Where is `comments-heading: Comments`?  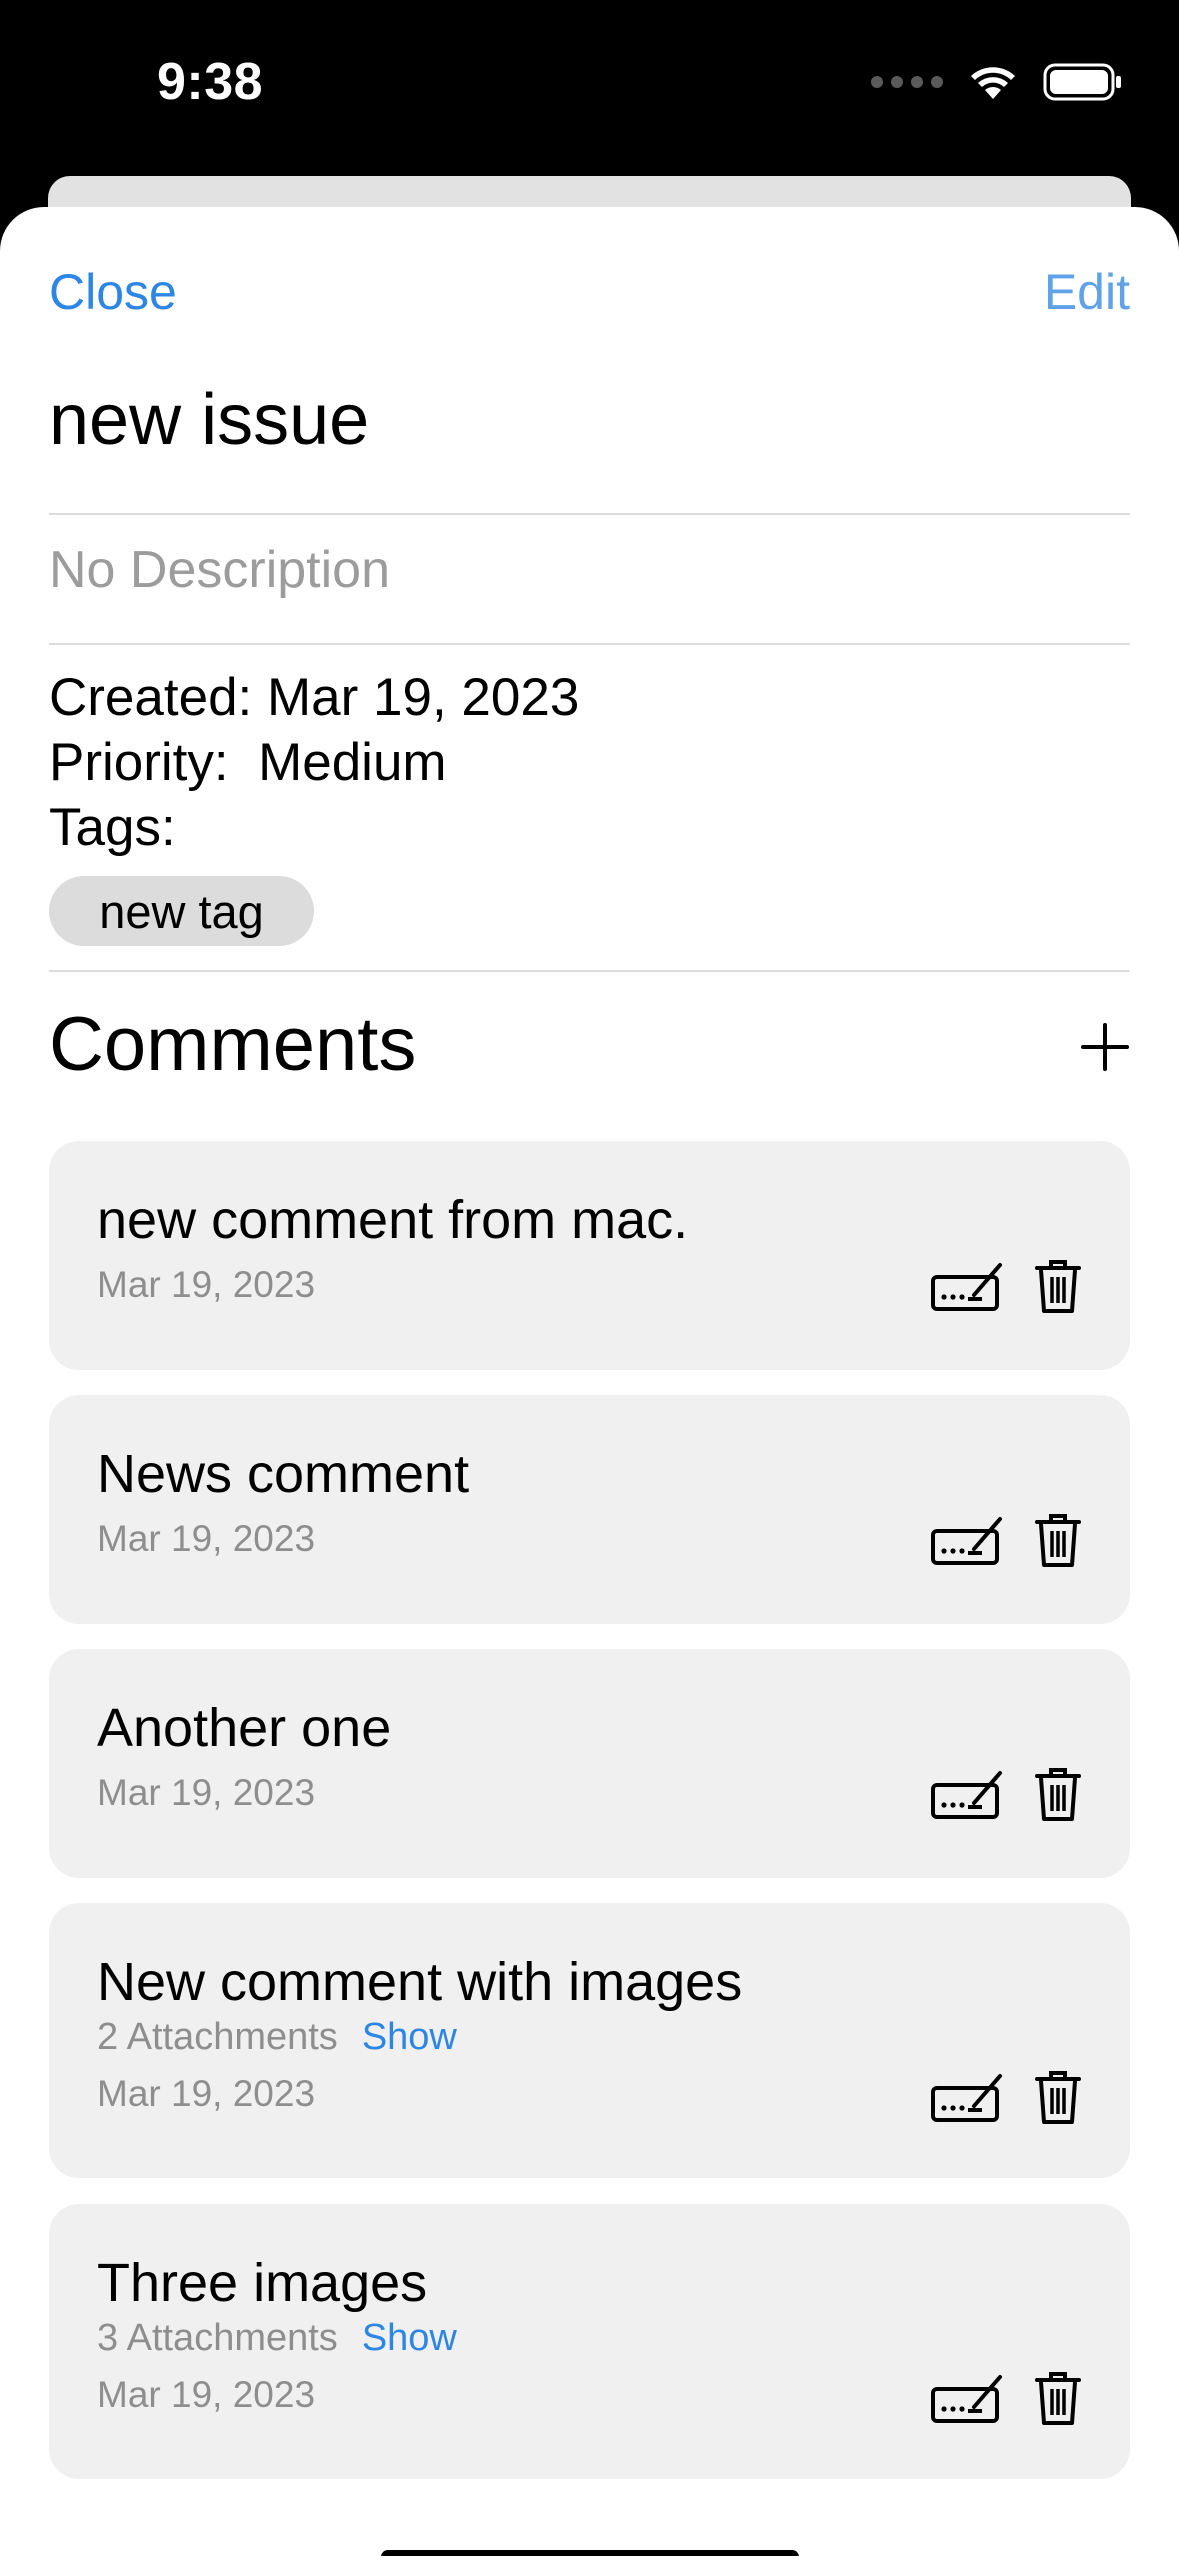 comments-heading: Comments is located at coordinates (233, 1044).